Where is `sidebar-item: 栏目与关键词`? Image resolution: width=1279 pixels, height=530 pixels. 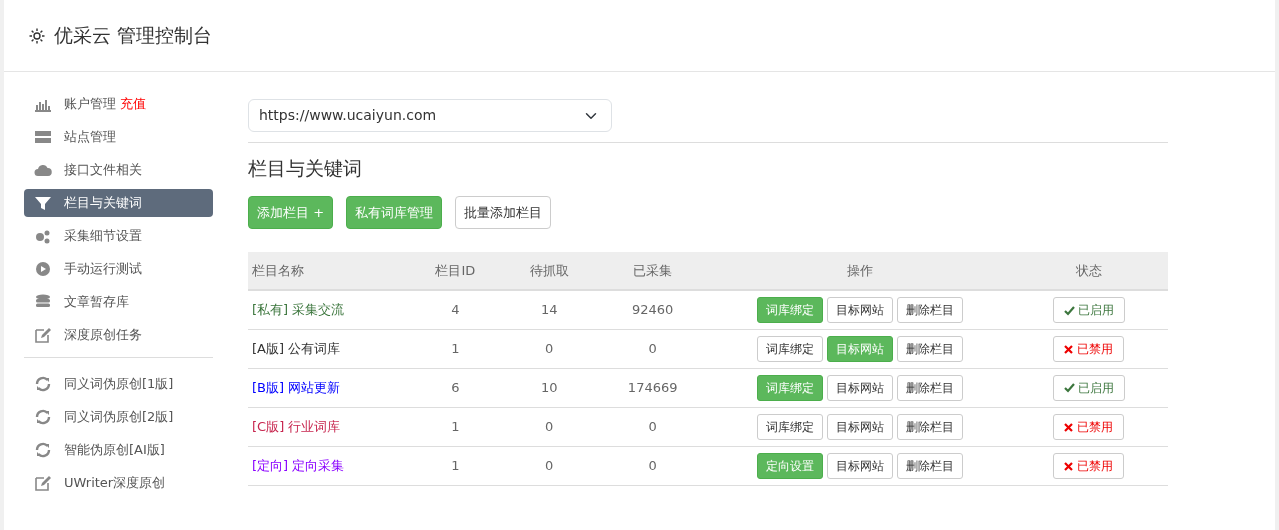 sidebar-item: 栏目与关键词 is located at coordinates (118, 203).